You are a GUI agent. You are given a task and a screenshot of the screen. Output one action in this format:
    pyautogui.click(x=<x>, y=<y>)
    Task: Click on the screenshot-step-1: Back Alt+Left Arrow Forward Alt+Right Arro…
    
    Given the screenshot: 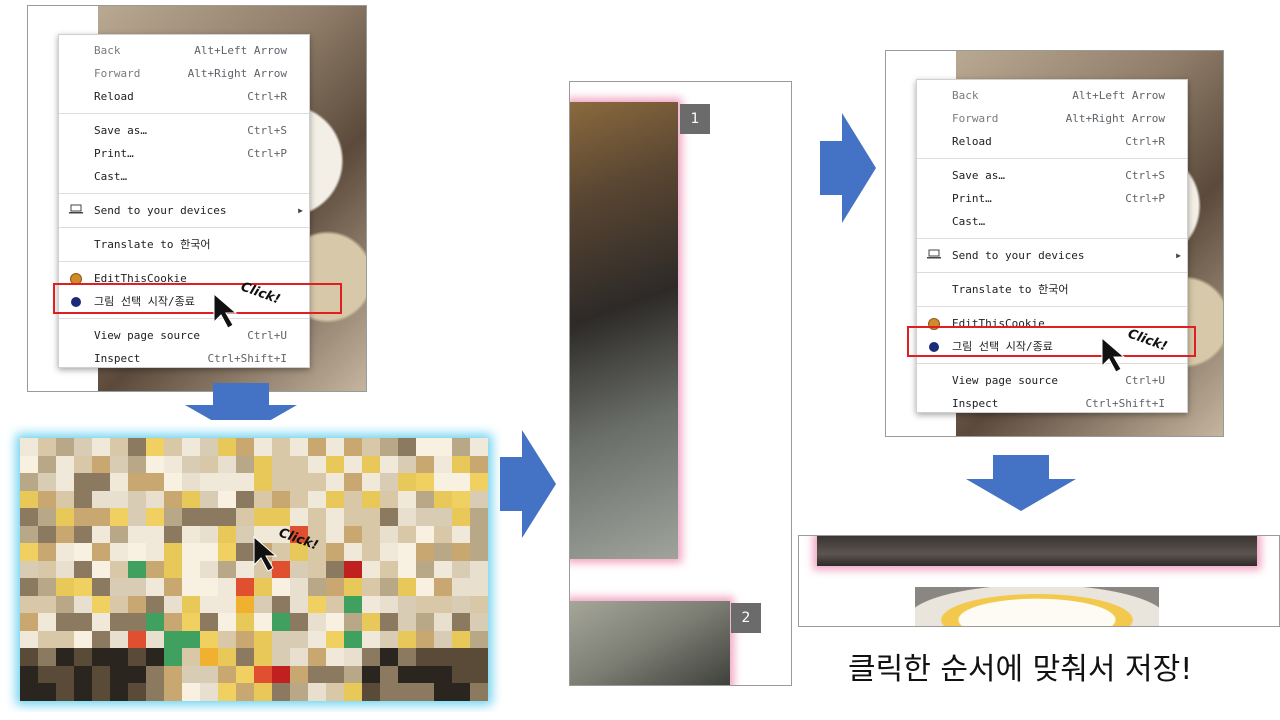 What is the action you would take?
    pyautogui.click(x=197, y=198)
    